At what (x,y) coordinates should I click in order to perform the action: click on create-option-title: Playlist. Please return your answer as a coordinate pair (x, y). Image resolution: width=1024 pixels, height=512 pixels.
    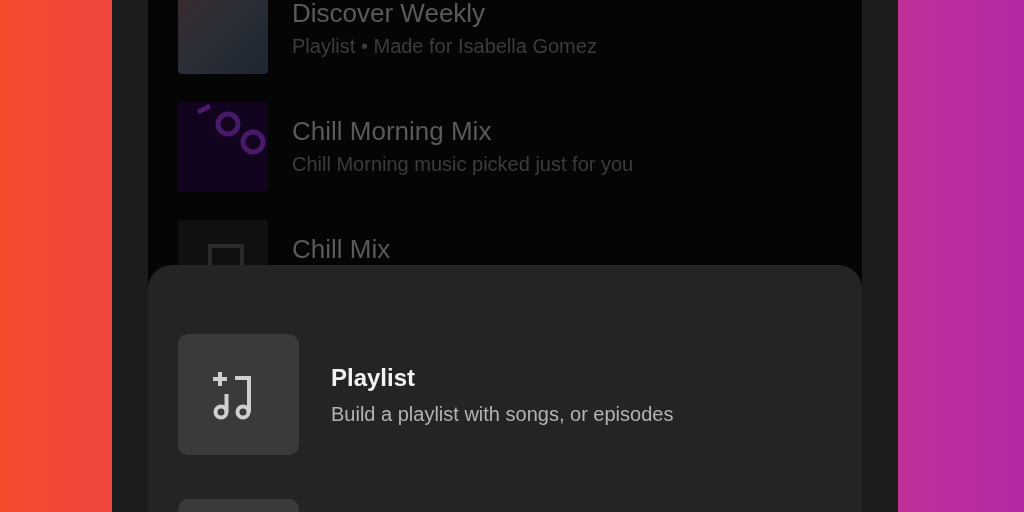
    Looking at the image, I should click on (502, 377).